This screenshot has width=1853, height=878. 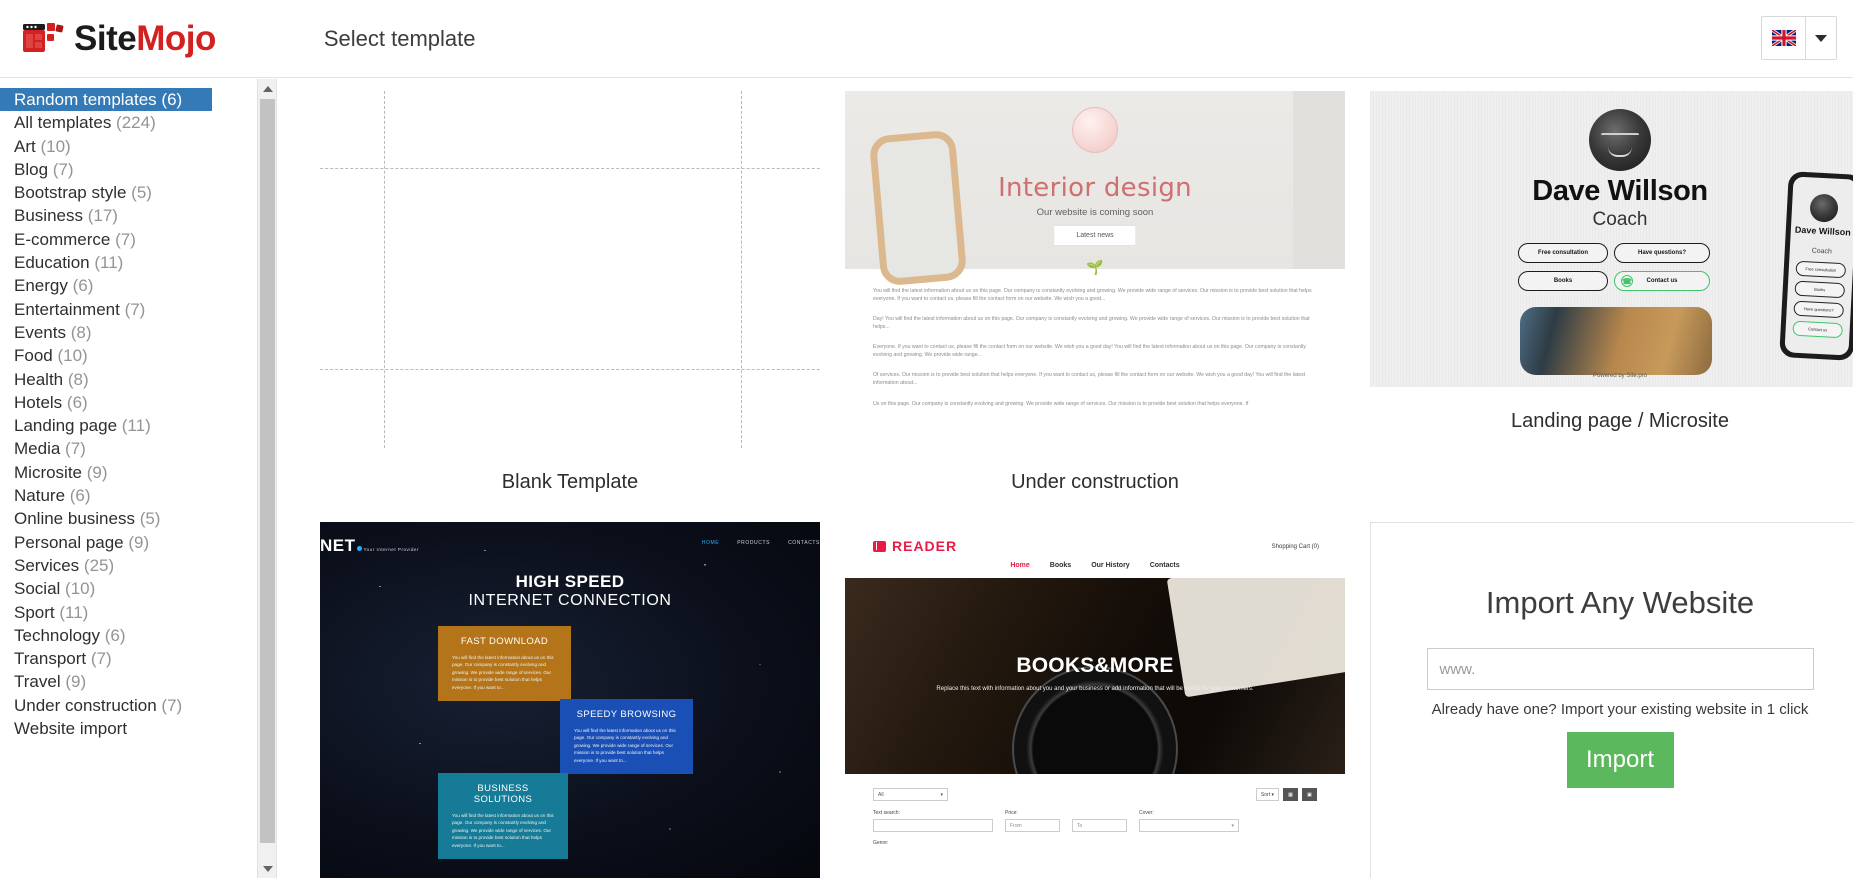 What do you see at coordinates (570, 600) in the screenshot?
I see `net-headline-line2: INTERNET CONNECTION` at bounding box center [570, 600].